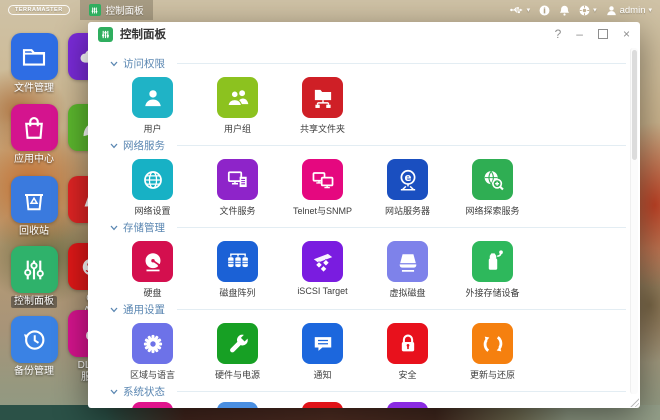  I want to click on app-tile: e, so click(407, 179).